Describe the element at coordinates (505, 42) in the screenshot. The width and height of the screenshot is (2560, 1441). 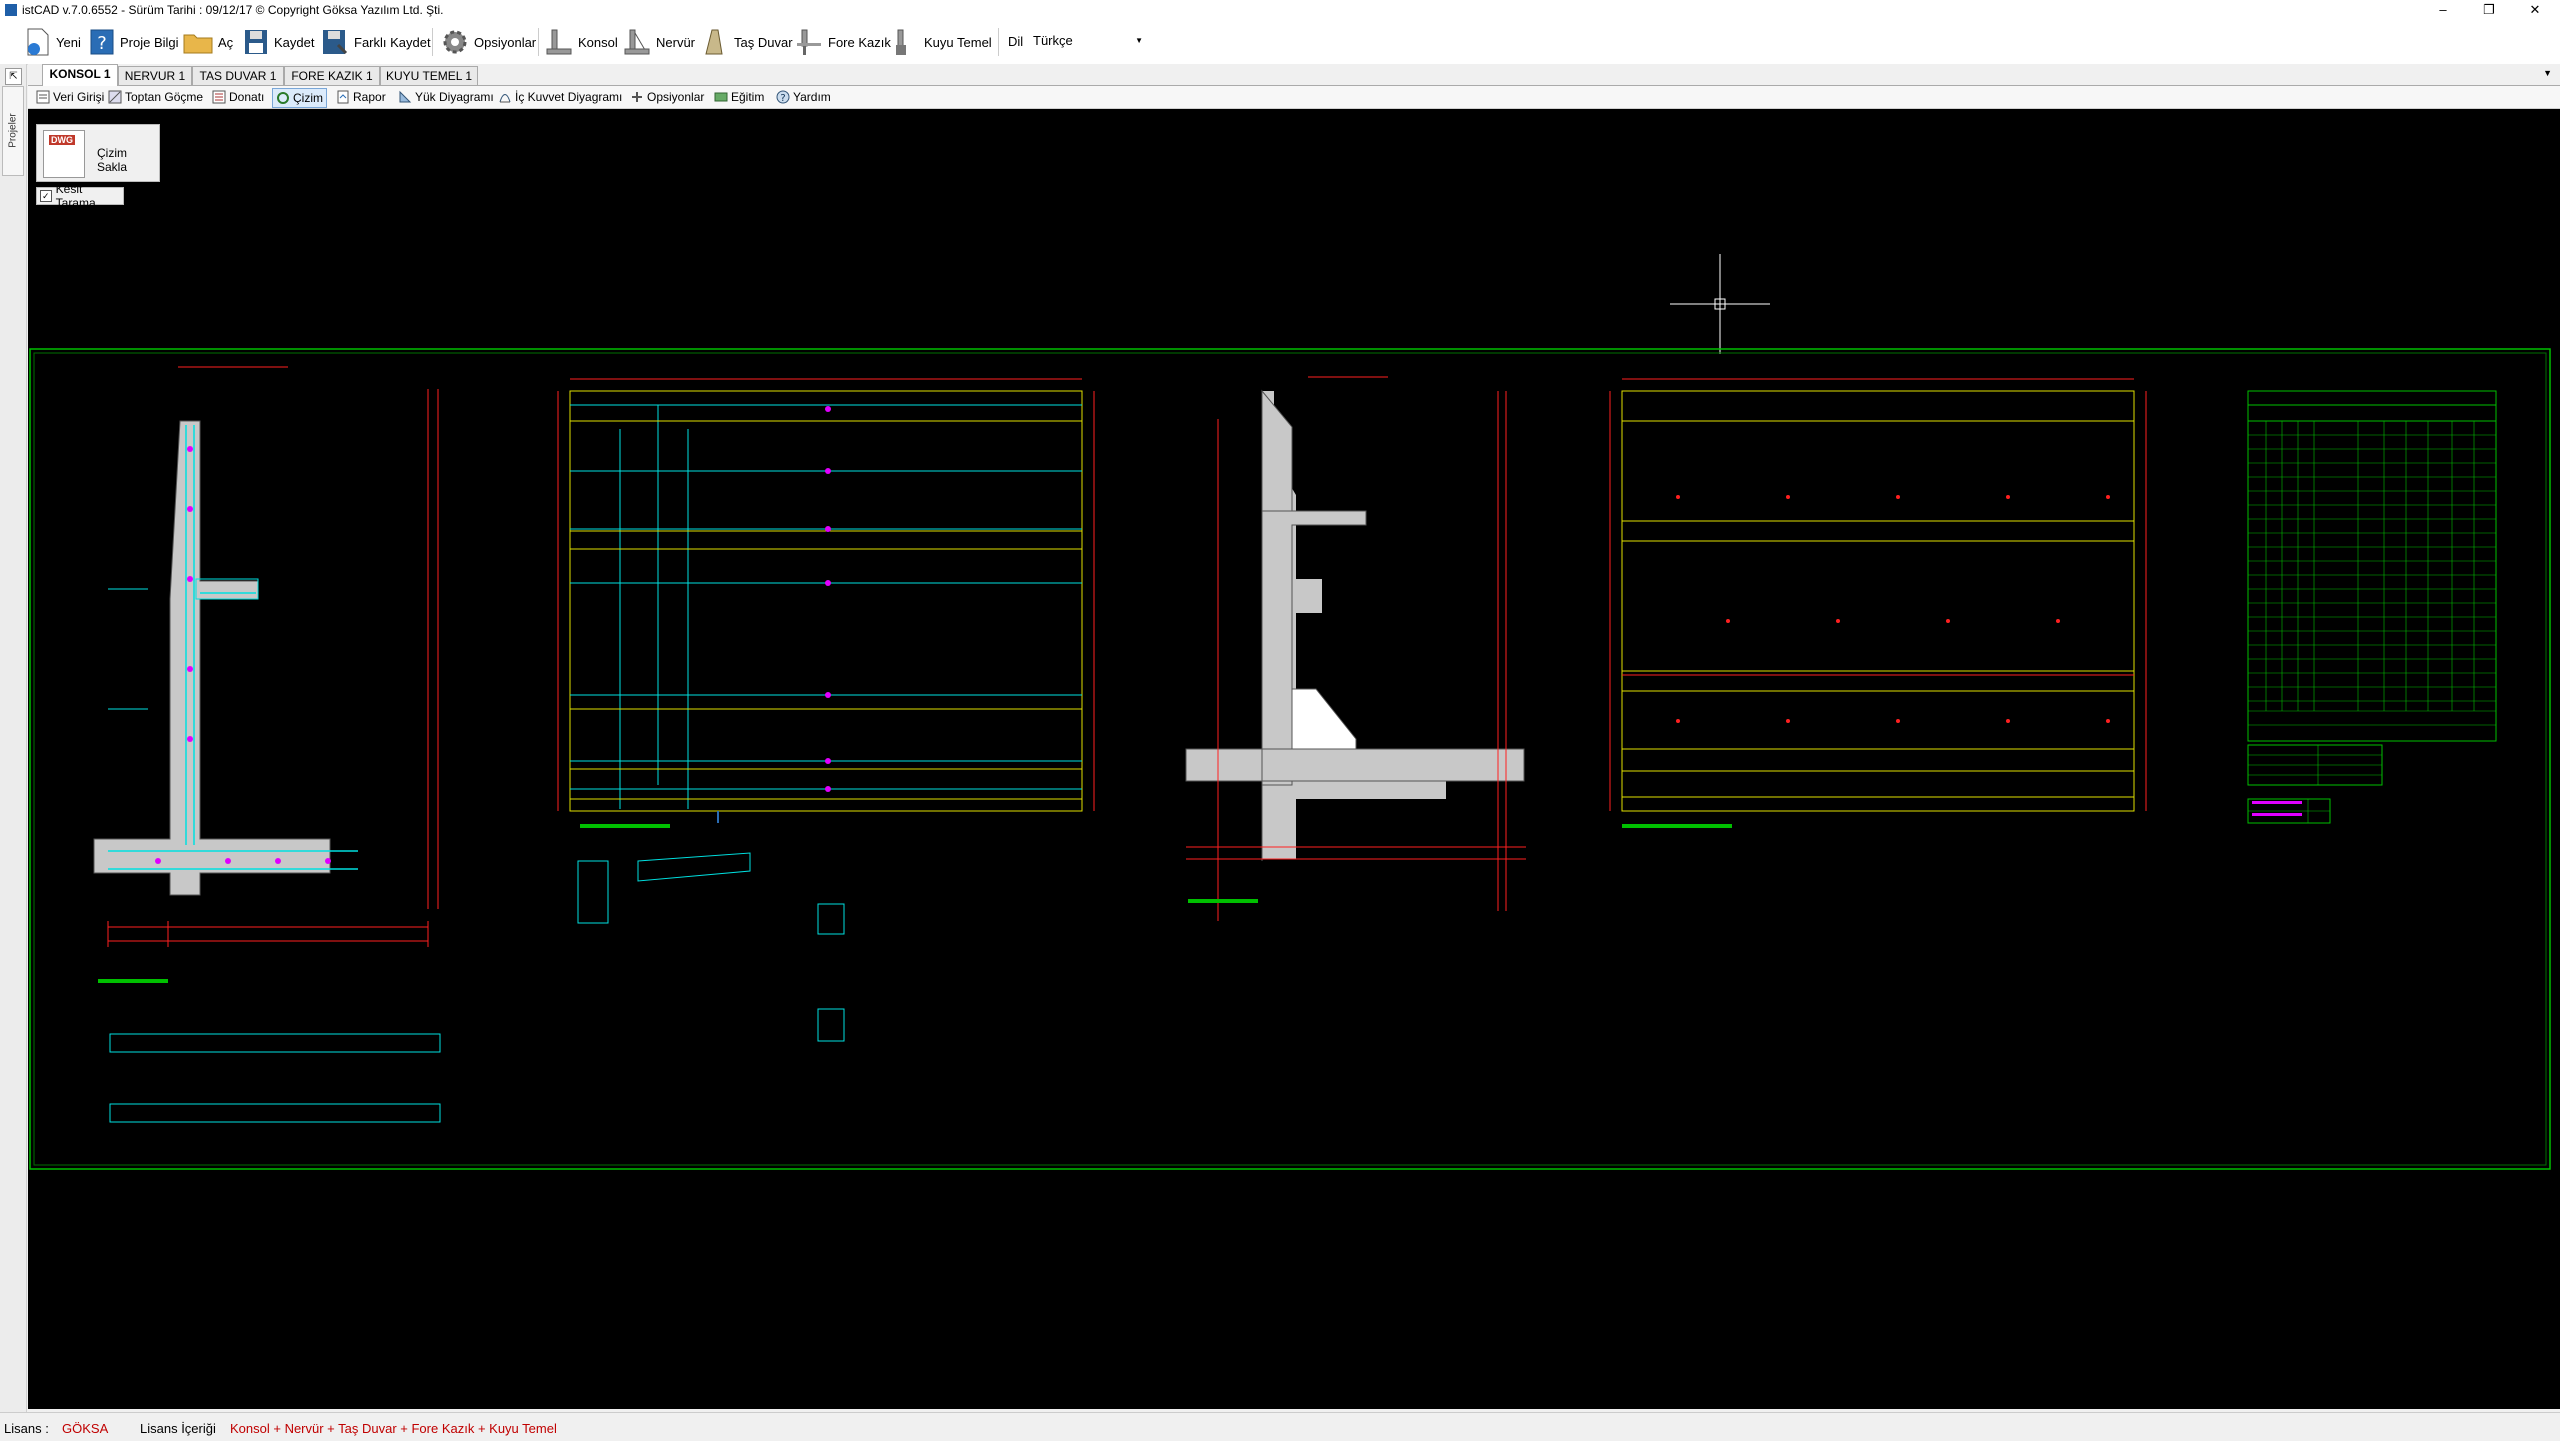
I see `options-label: Opsiyonlar` at that location.